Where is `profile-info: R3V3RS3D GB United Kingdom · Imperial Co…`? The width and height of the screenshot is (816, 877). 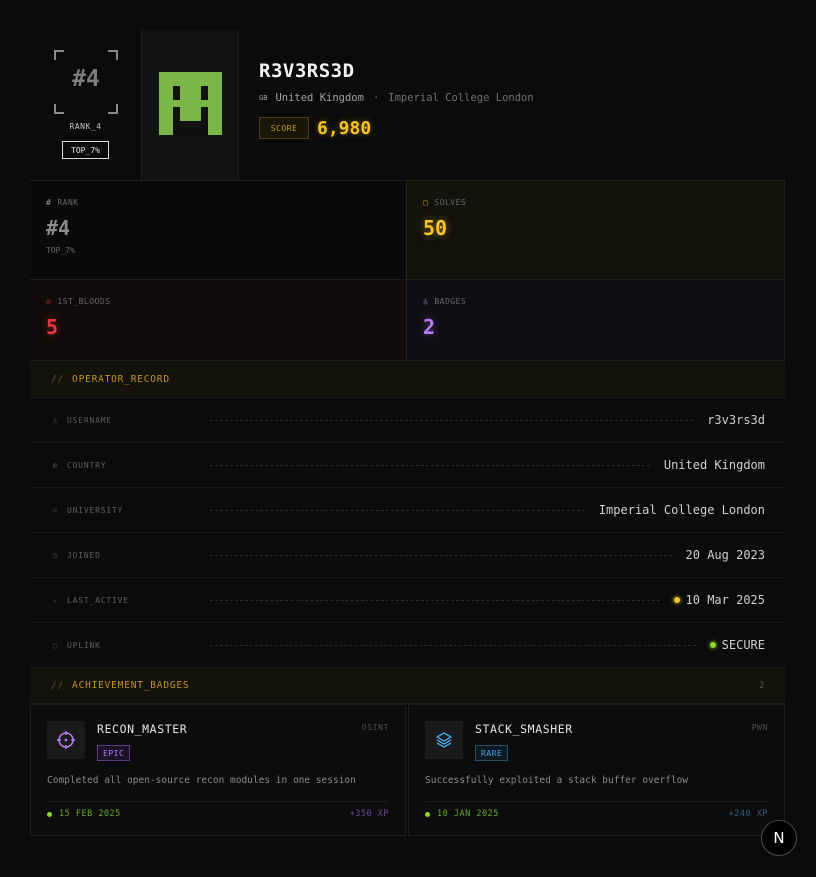
profile-info: R3V3RS3D GB United Kingdom · Imperial Co… is located at coordinates (512, 105).